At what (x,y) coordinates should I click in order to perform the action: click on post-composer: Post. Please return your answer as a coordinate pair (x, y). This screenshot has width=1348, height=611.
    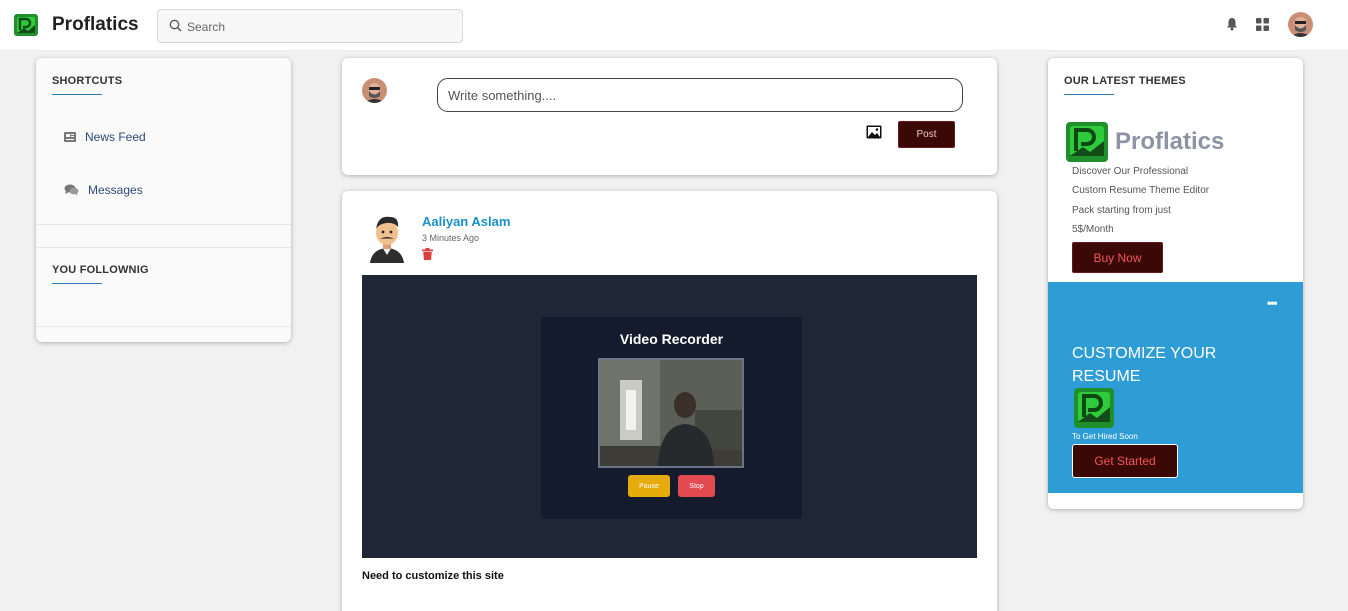
    Looking at the image, I should click on (669, 116).